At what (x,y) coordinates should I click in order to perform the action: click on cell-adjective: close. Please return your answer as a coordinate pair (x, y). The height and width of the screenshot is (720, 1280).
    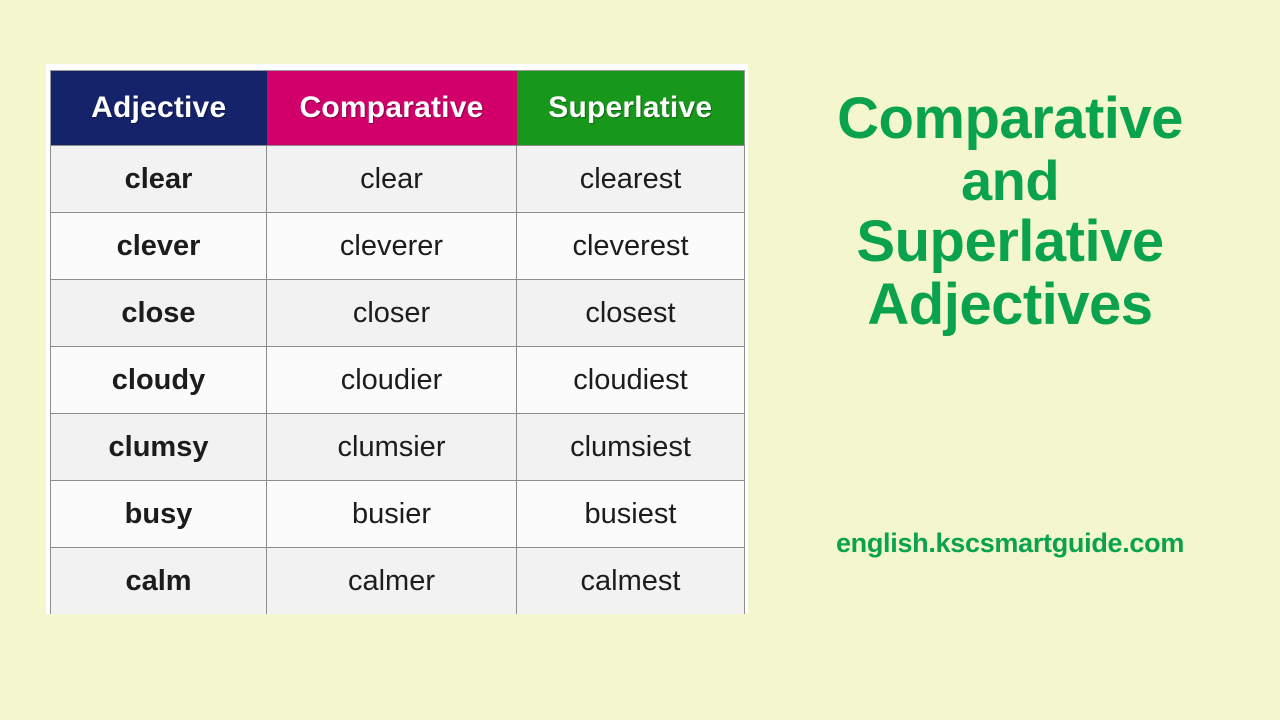
    Looking at the image, I should click on (158, 313).